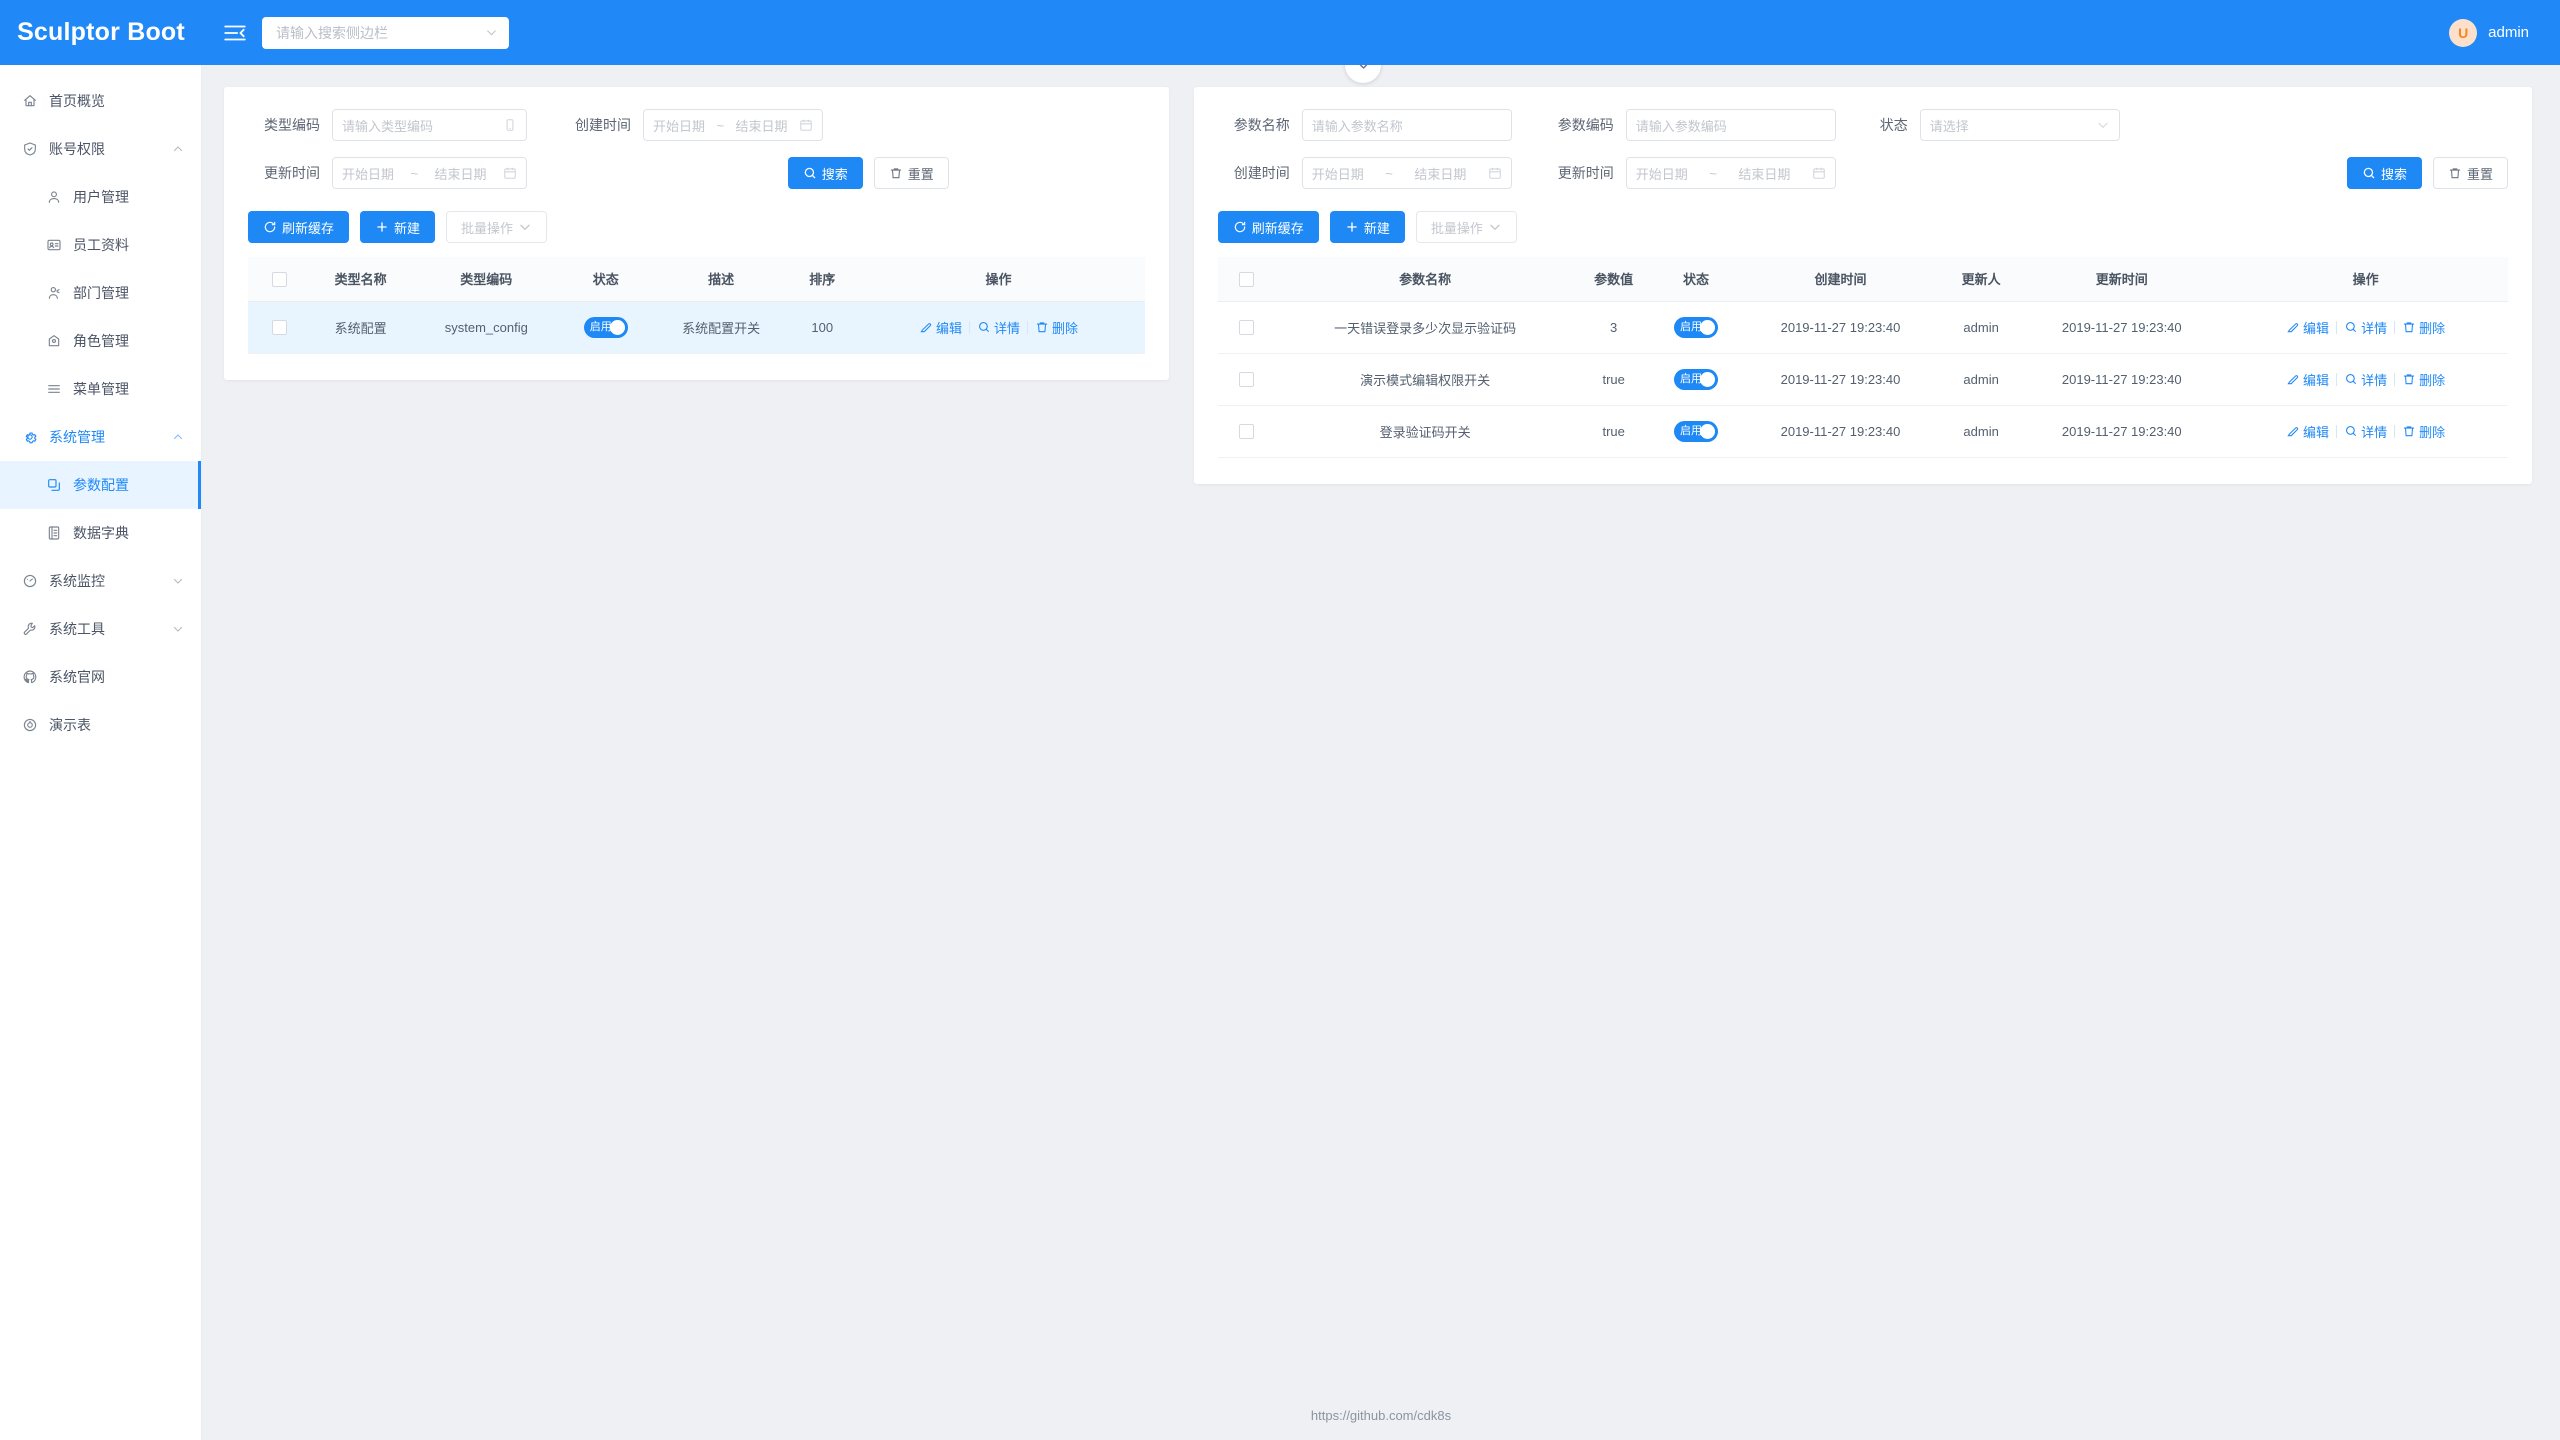 The image size is (2560, 1440). Describe the element at coordinates (100, 581) in the screenshot. I see `sidebar-item-10: 系统监控` at that location.